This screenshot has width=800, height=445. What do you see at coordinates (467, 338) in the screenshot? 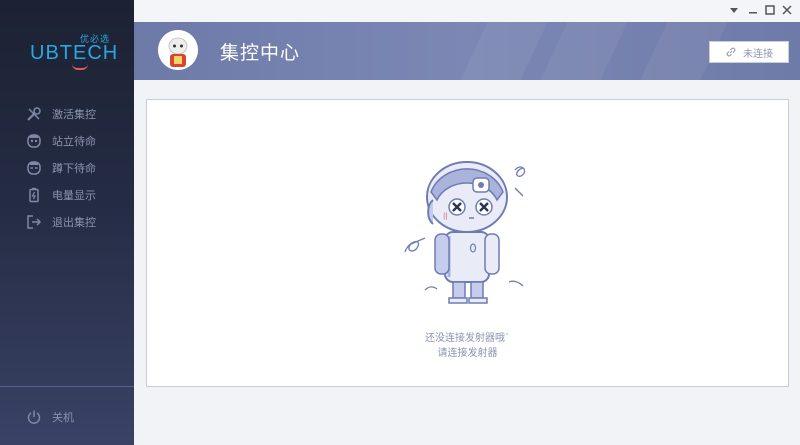
I see `no-connection-message: 还没连接发射器哦`` at bounding box center [467, 338].